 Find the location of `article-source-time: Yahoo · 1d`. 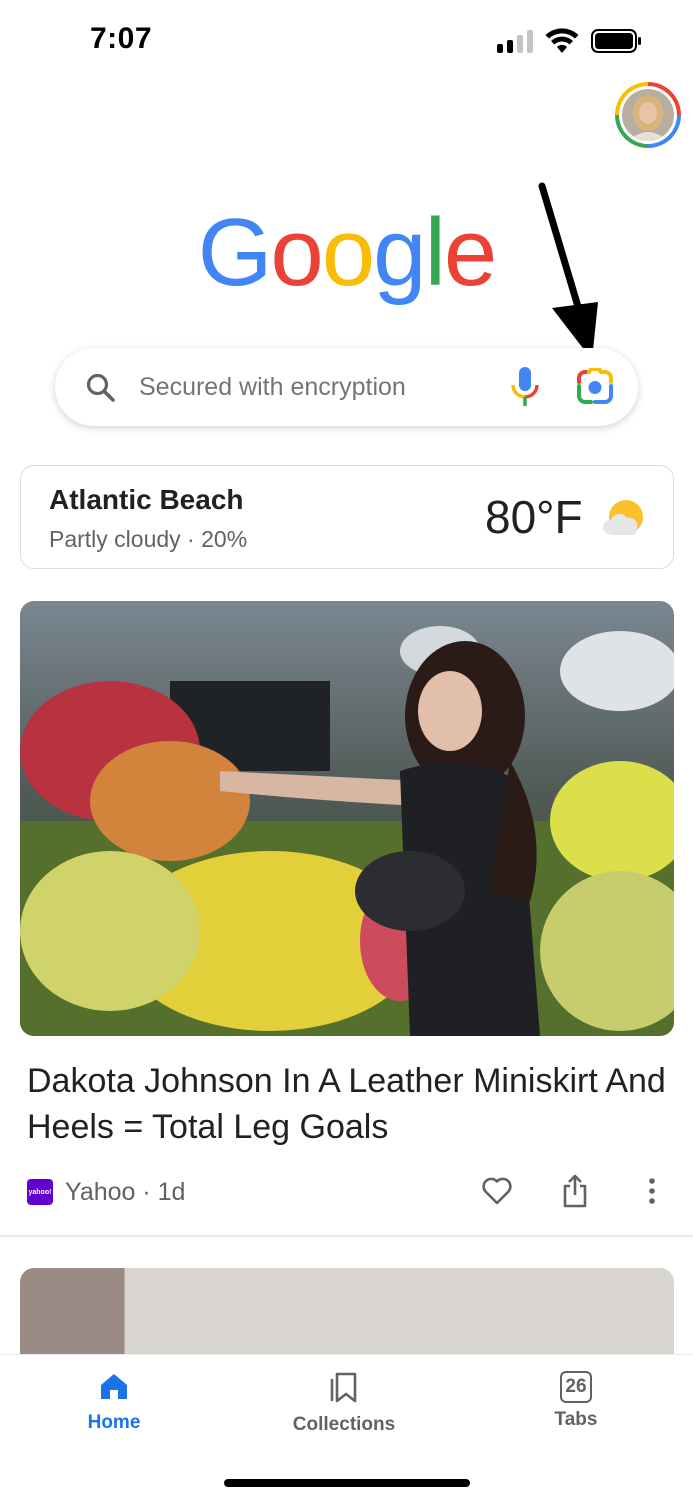

article-source-time: Yahoo · 1d is located at coordinates (125, 1191).